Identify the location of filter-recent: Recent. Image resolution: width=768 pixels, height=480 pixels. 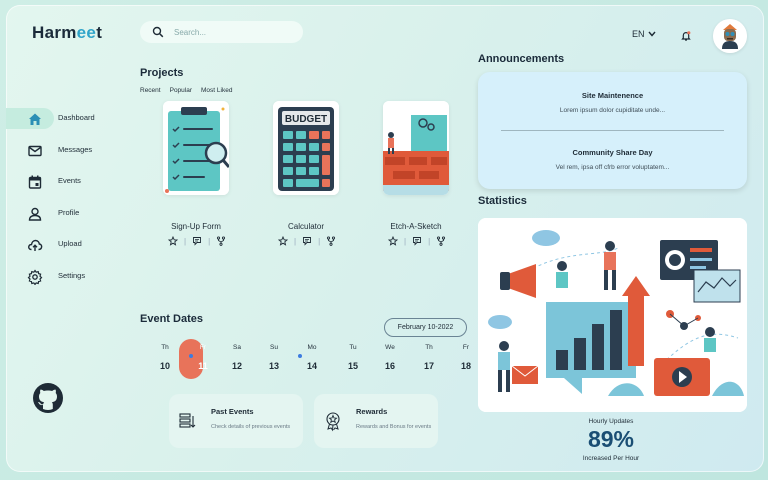
(150, 90).